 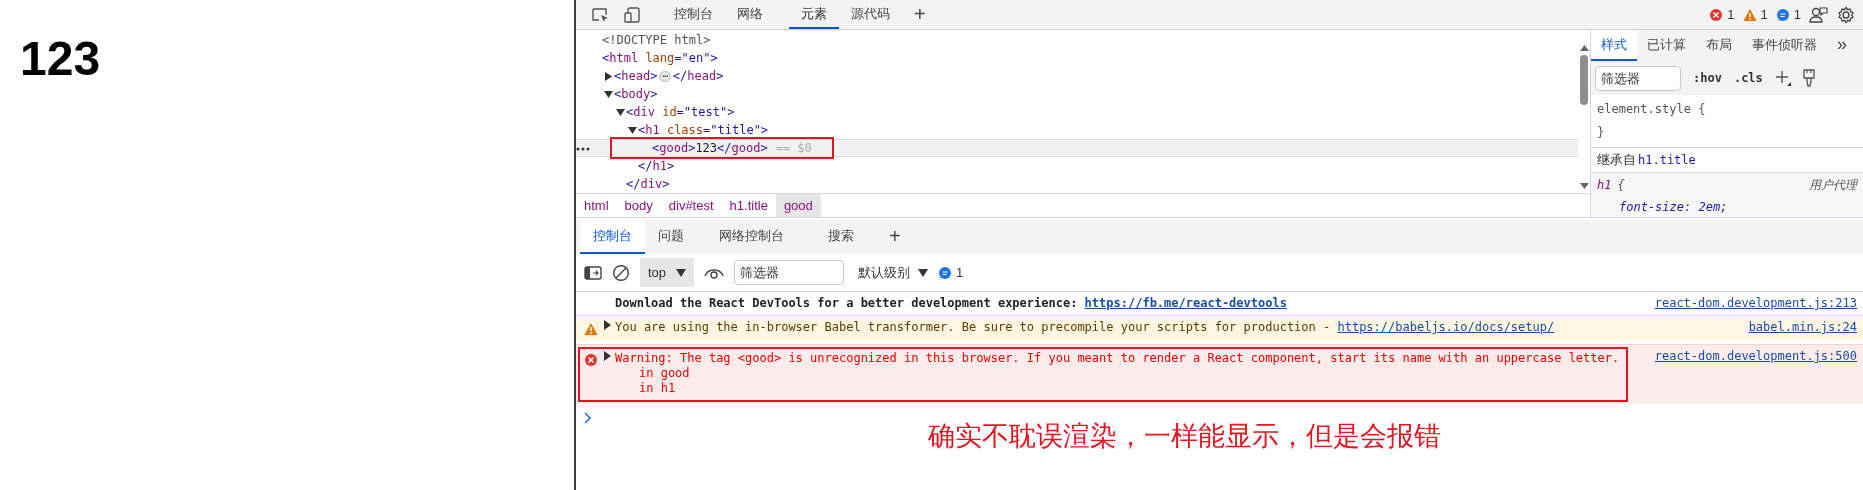 I want to click on breadcrumb-item: good, so click(x=798, y=205).